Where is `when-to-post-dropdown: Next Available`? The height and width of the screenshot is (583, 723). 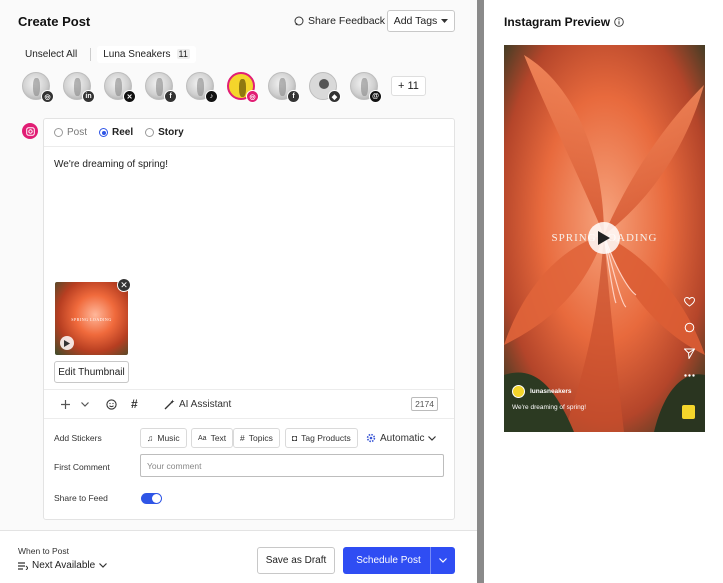
when-to-post-dropdown: Next Available is located at coordinates (63, 565).